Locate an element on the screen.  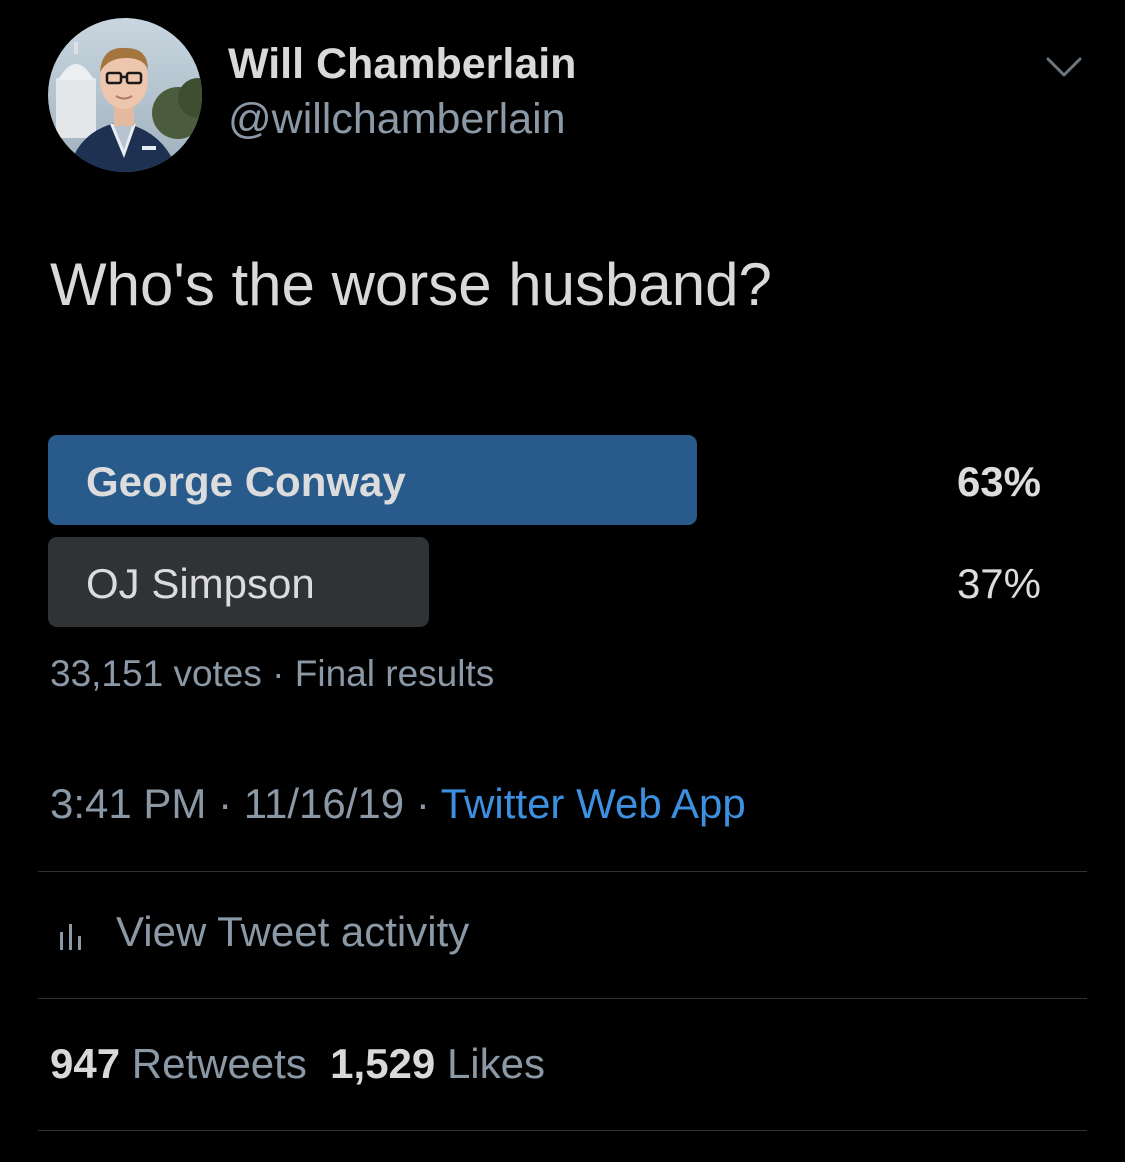
avatar is located at coordinates (125, 95).